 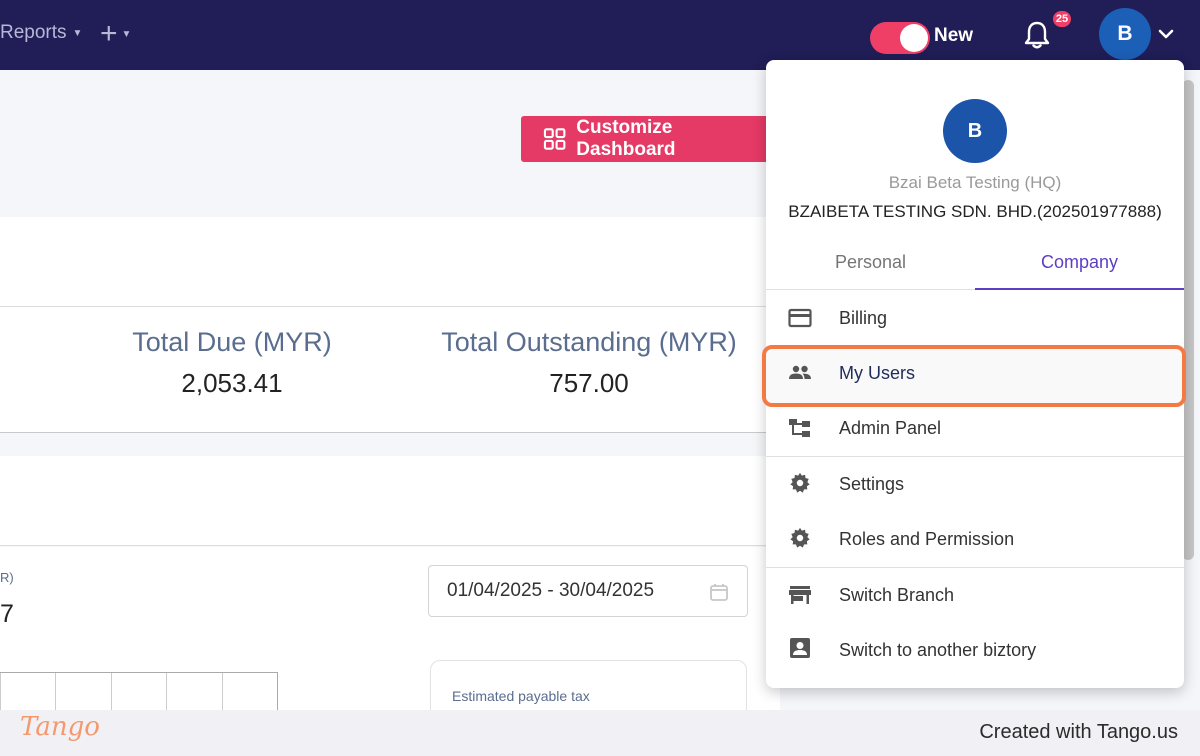 What do you see at coordinates (390, 501) in the screenshot?
I see `chart-card-header` at bounding box center [390, 501].